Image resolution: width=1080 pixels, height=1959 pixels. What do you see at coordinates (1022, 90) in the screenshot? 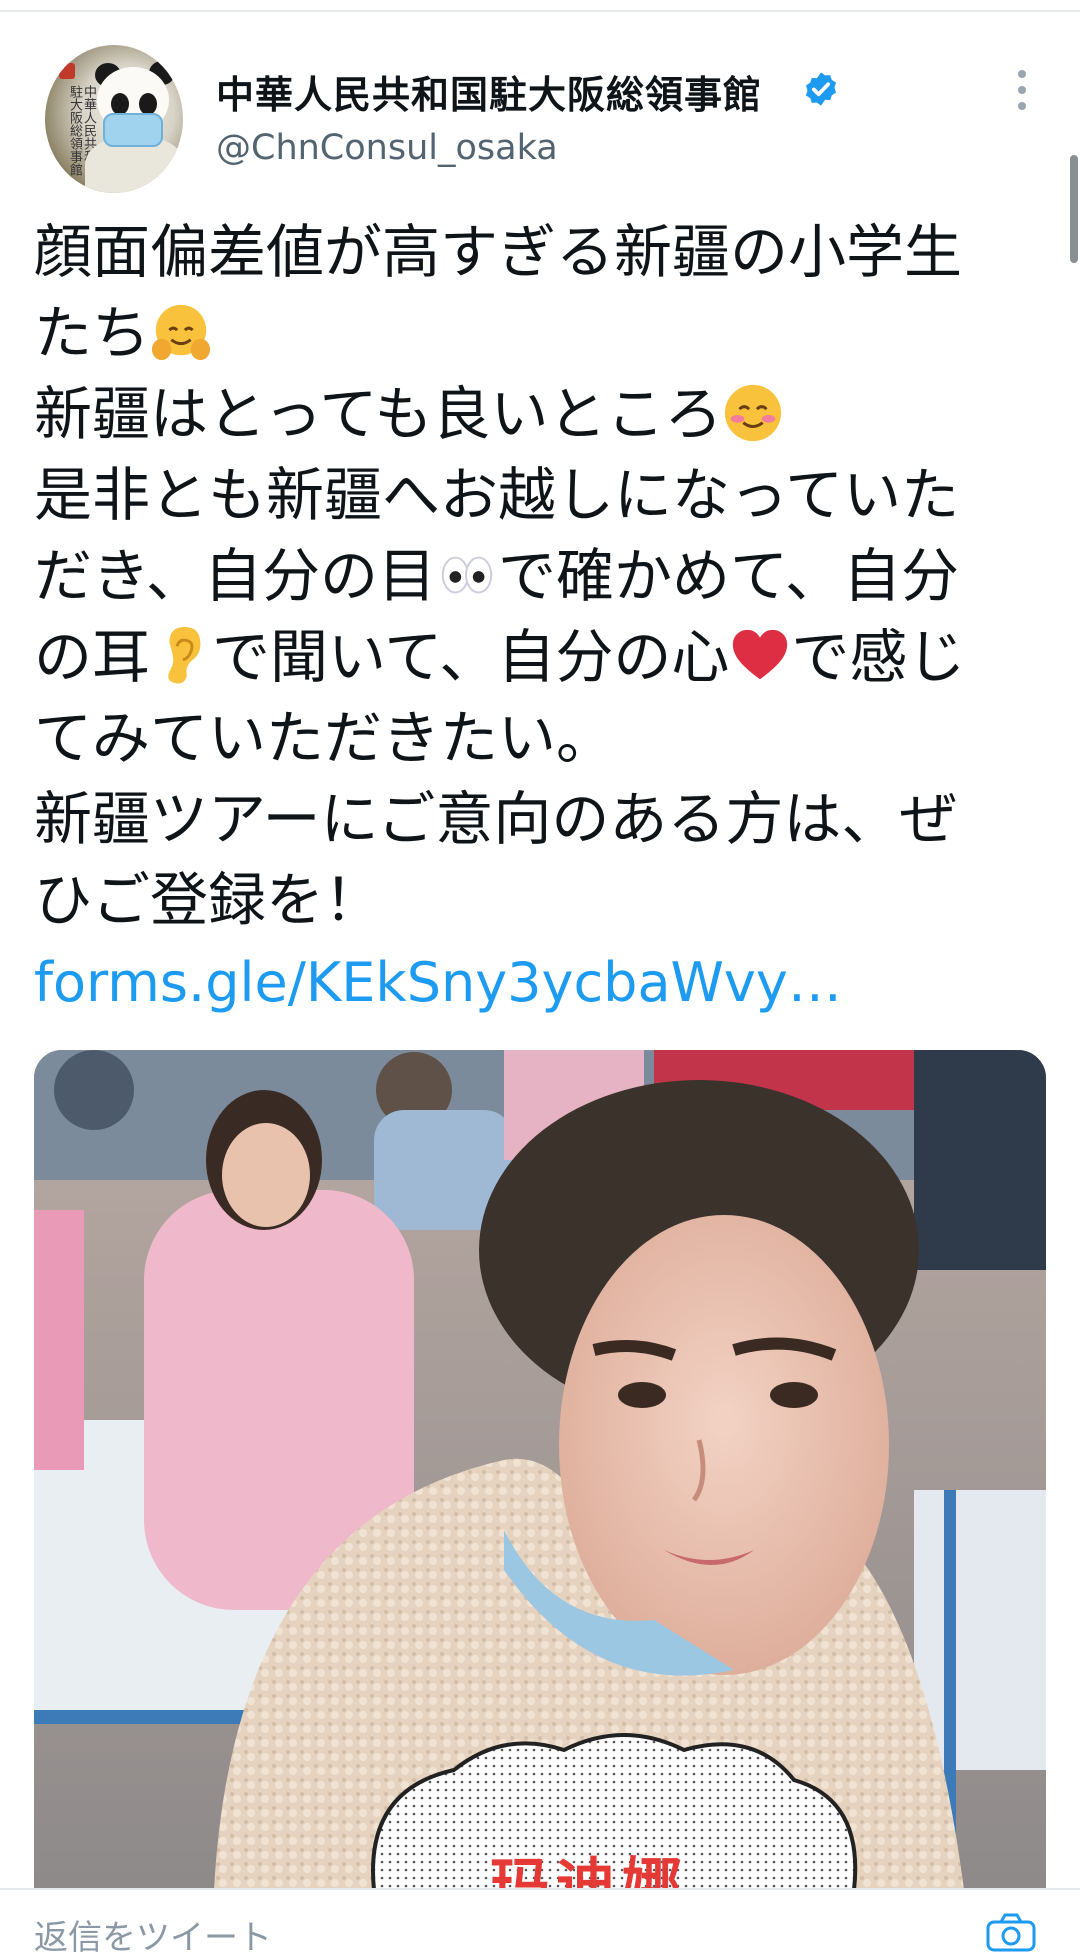
I see `more-options-icon` at bounding box center [1022, 90].